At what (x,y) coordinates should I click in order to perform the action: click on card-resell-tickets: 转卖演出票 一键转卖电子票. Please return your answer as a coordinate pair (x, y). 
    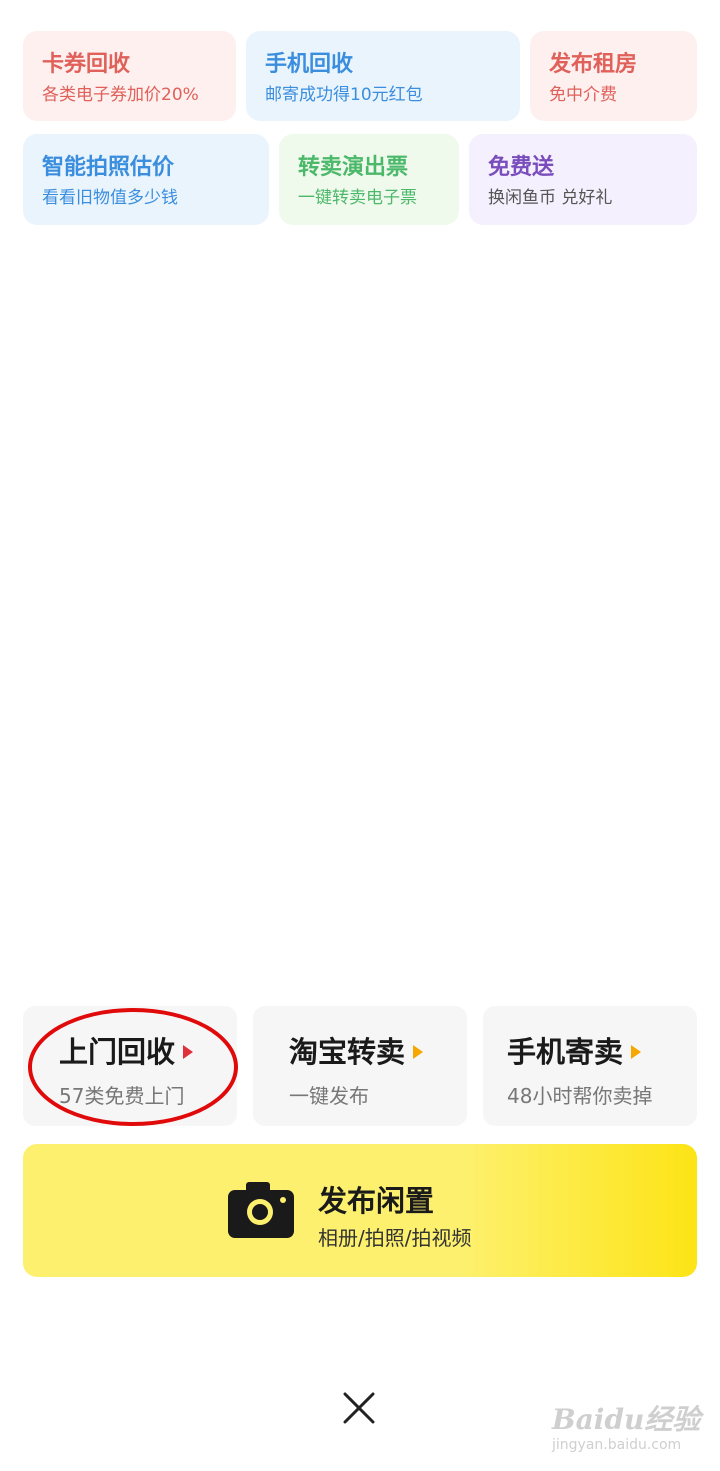
    Looking at the image, I should click on (369, 179).